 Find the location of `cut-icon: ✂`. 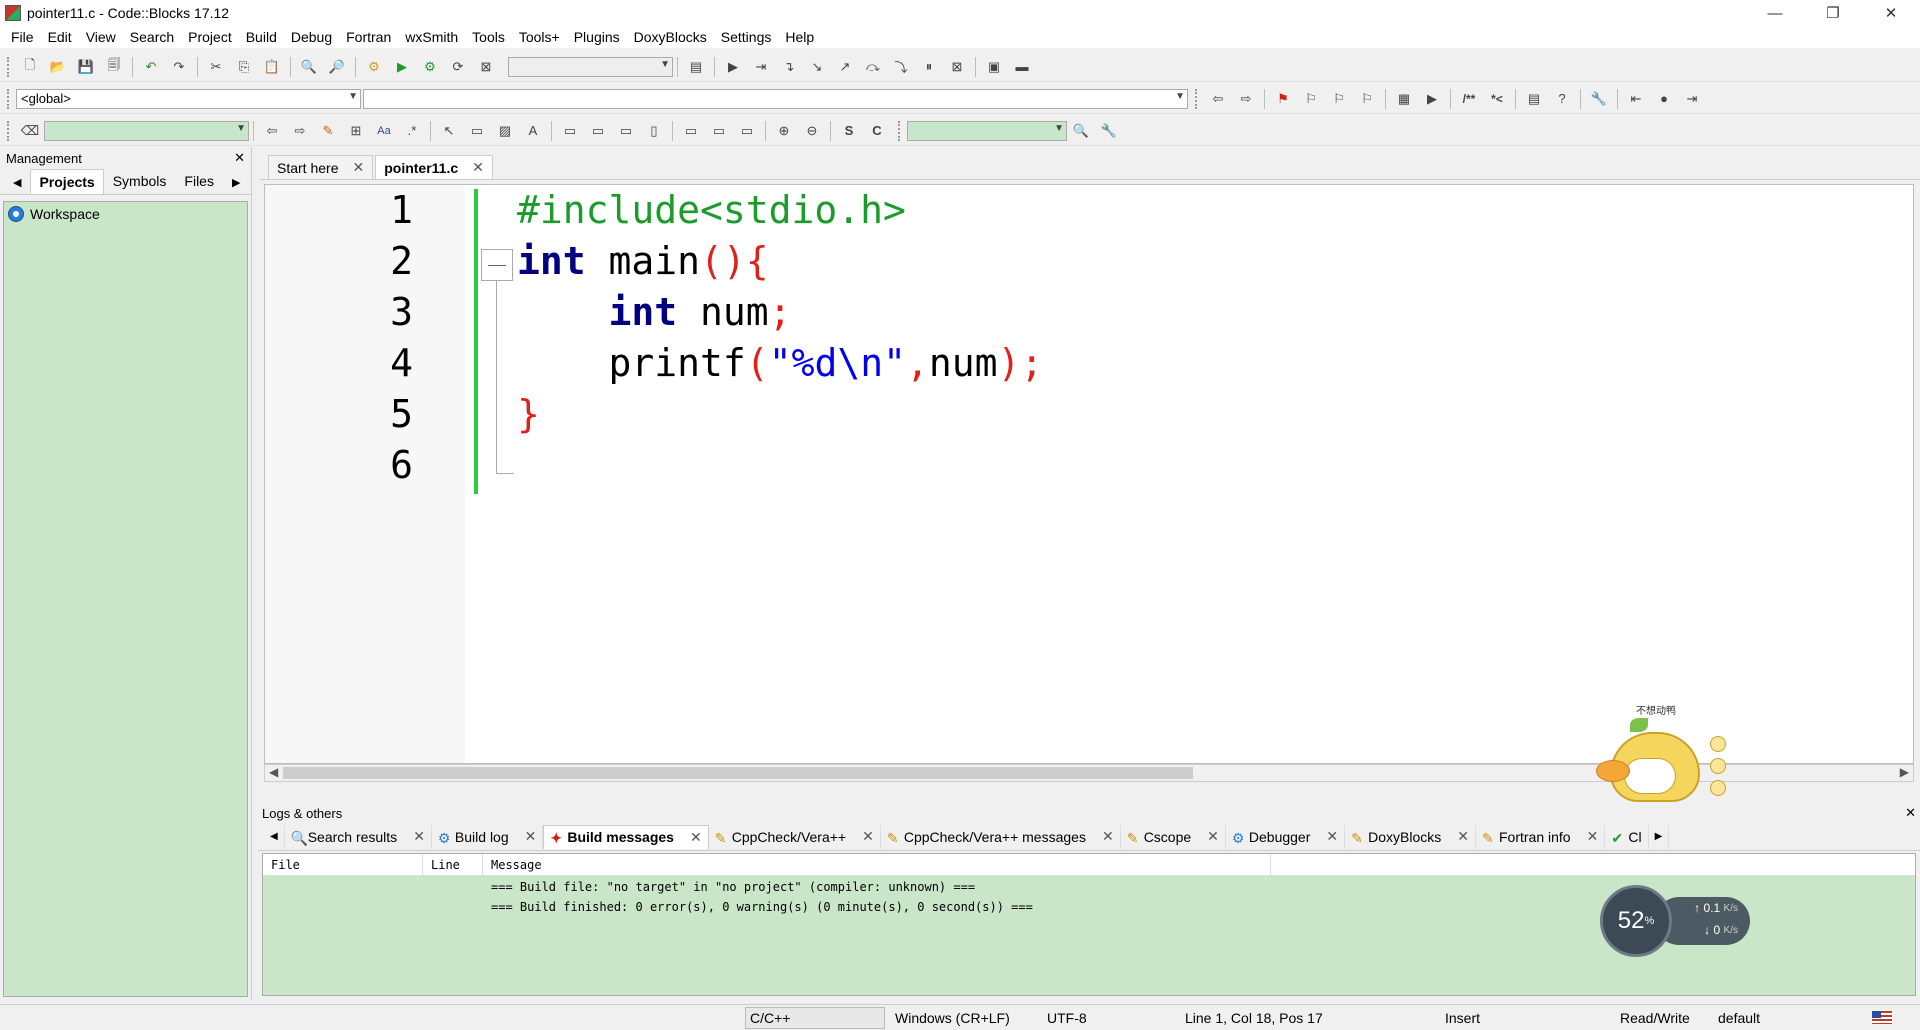

cut-icon: ✂ is located at coordinates (216, 67).